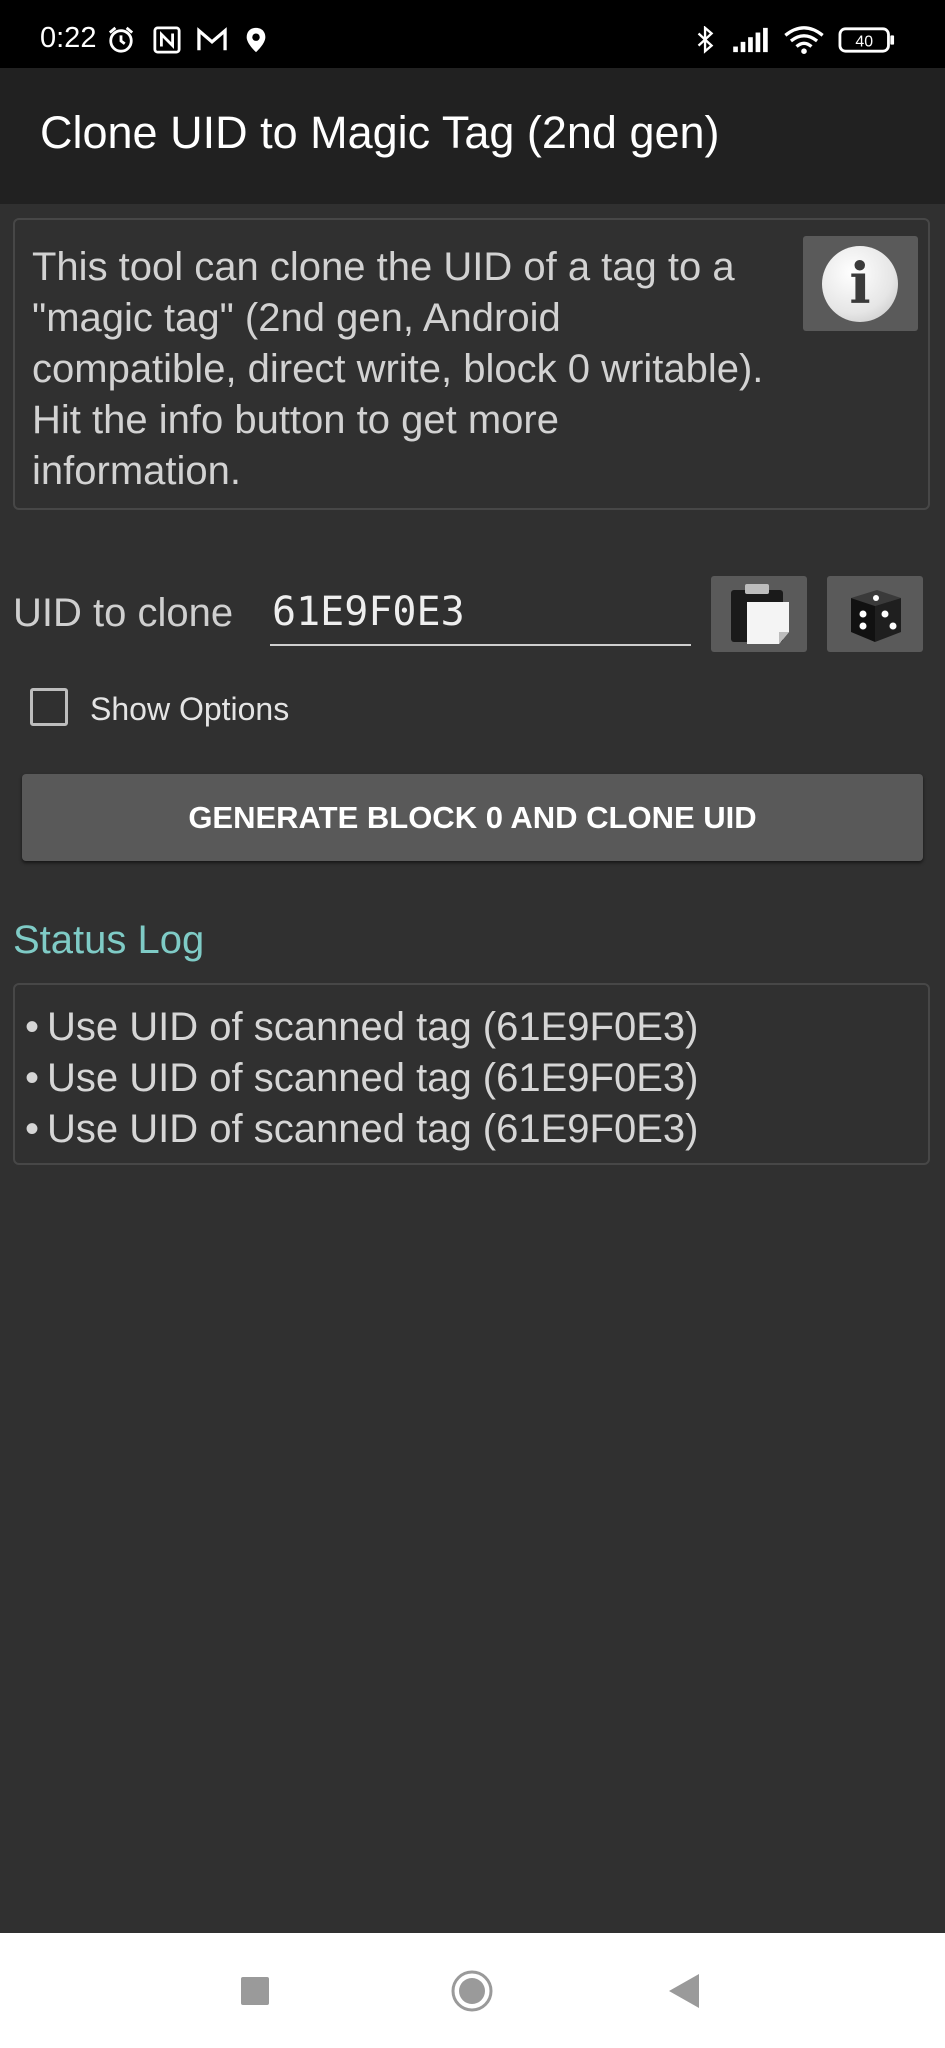 This screenshot has width=945, height=2048. Describe the element at coordinates (480, 613) in the screenshot. I see `uid-input` at that location.